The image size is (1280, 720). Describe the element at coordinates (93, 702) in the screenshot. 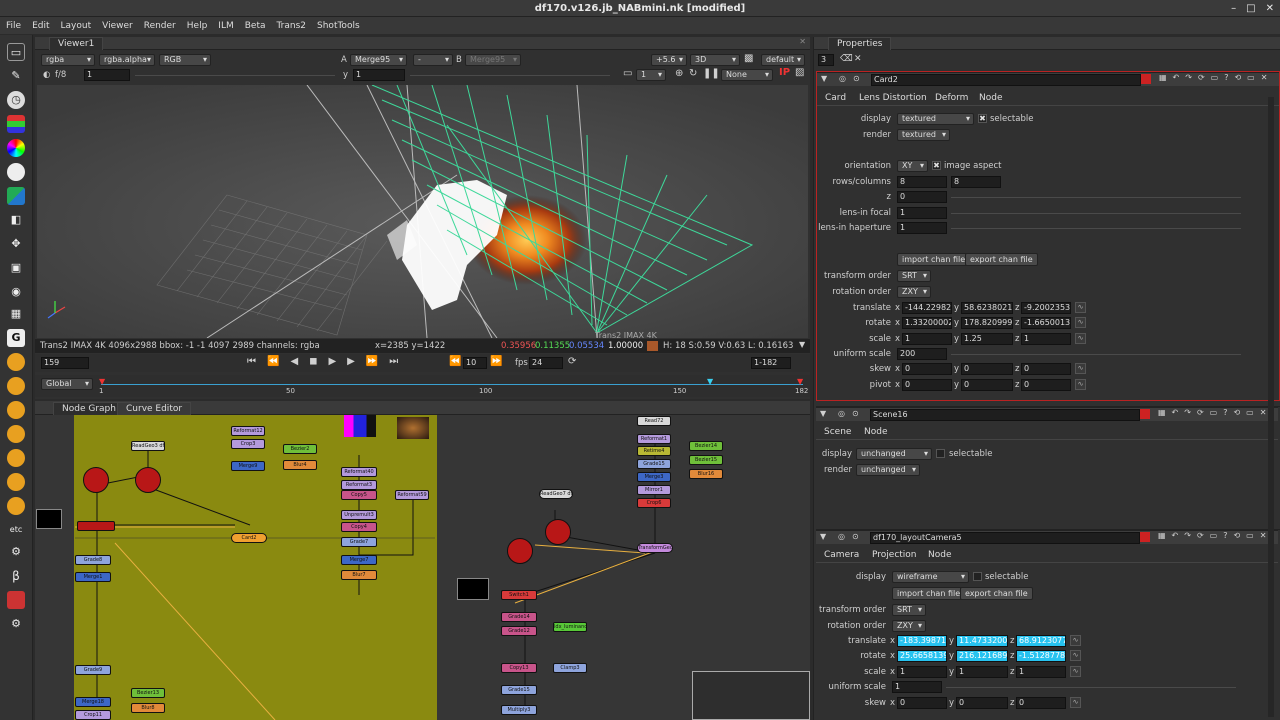

I see `node: Merge18` at that location.